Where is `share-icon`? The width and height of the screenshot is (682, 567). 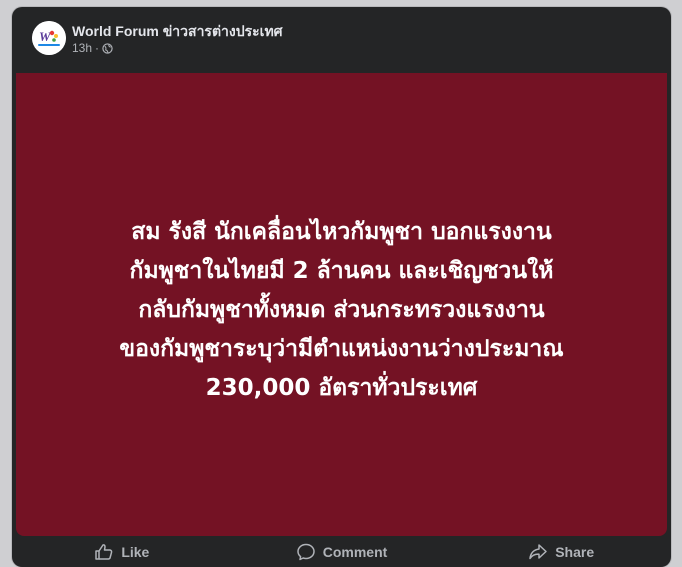 share-icon is located at coordinates (538, 552).